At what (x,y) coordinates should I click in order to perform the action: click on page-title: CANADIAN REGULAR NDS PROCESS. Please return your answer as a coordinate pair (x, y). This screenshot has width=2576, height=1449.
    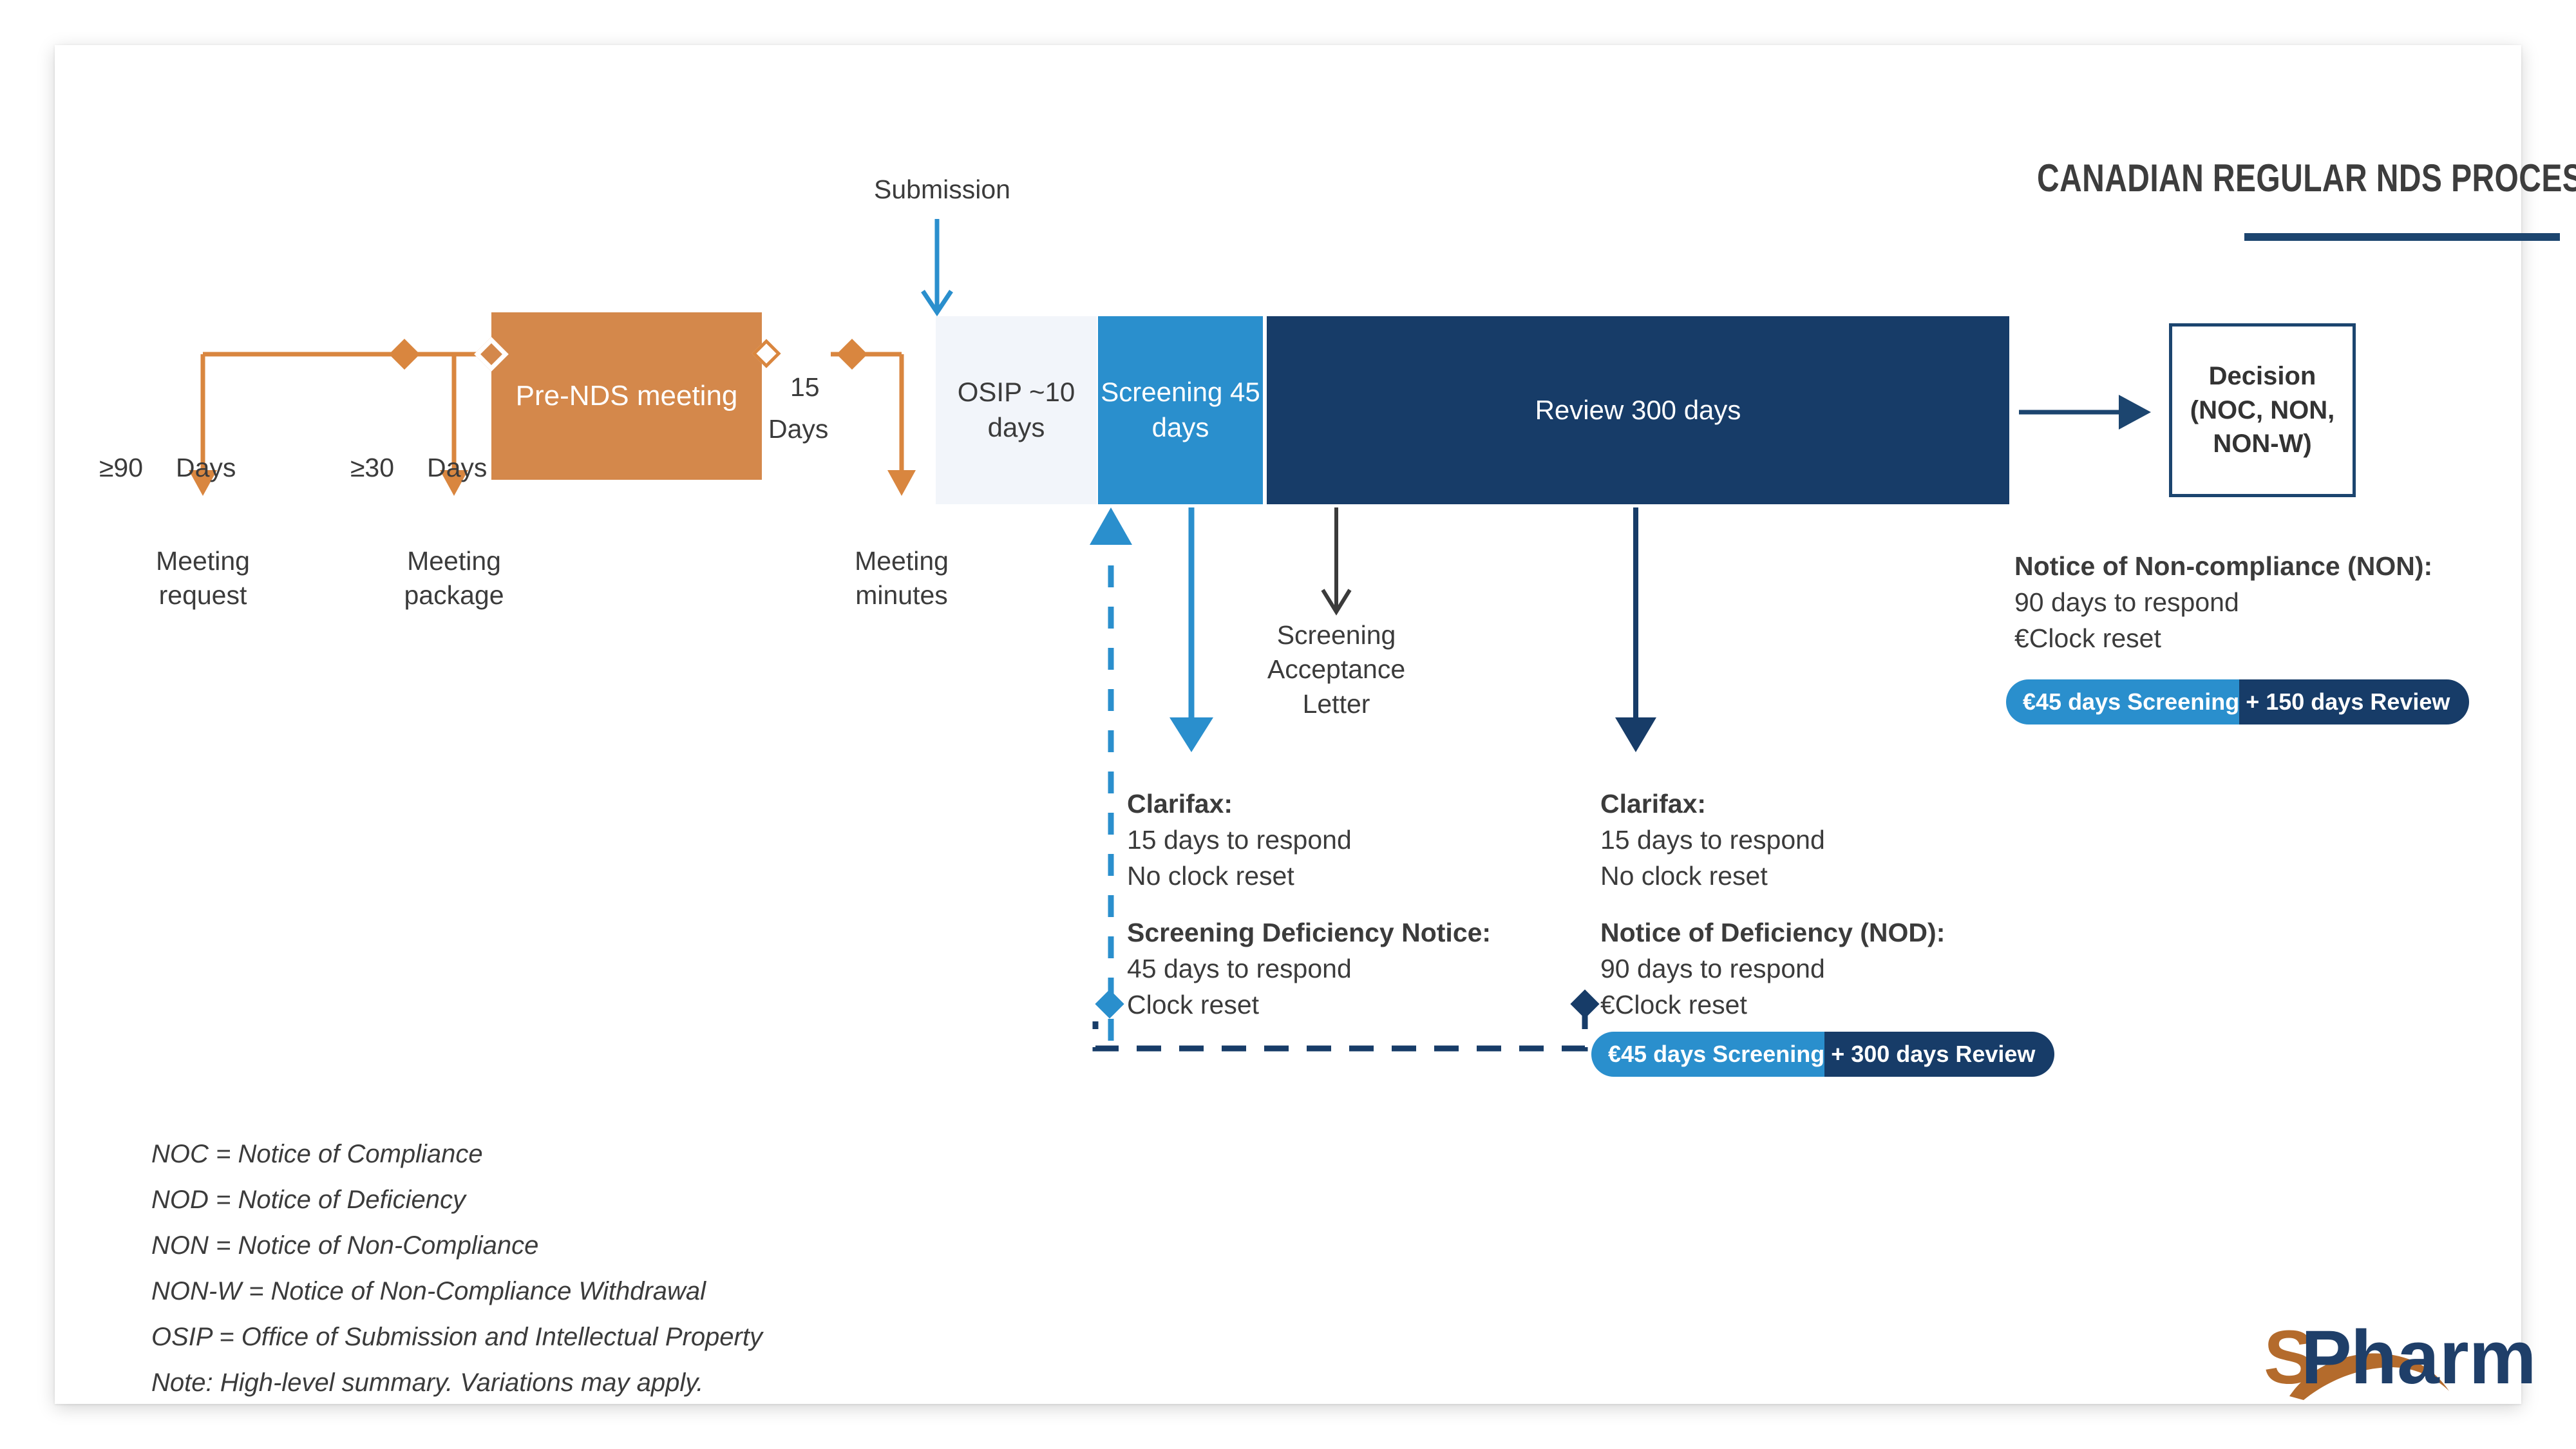
    Looking at the image, I should click on (2306, 178).